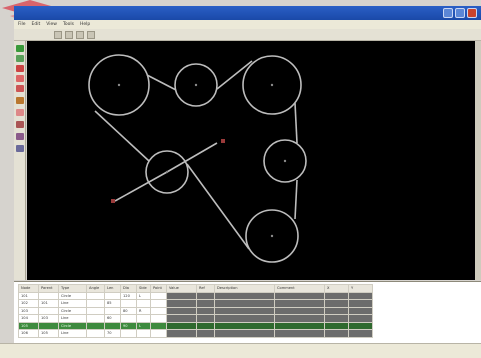 The height and width of the screenshot is (358, 481). I want to click on column-header: Len, so click(112, 288).